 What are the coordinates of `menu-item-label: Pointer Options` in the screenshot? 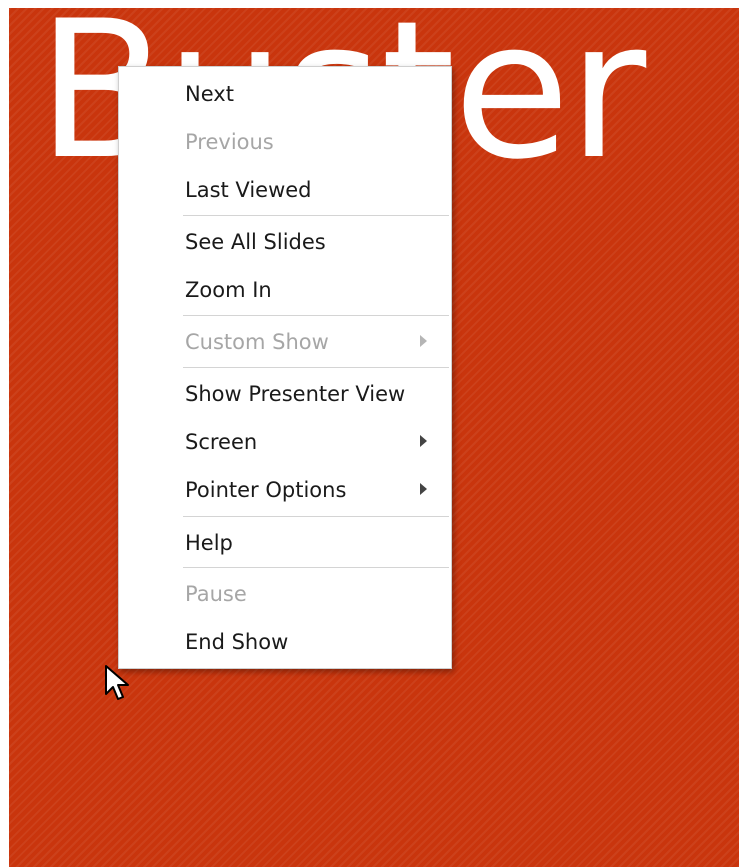 It's located at (266, 490).